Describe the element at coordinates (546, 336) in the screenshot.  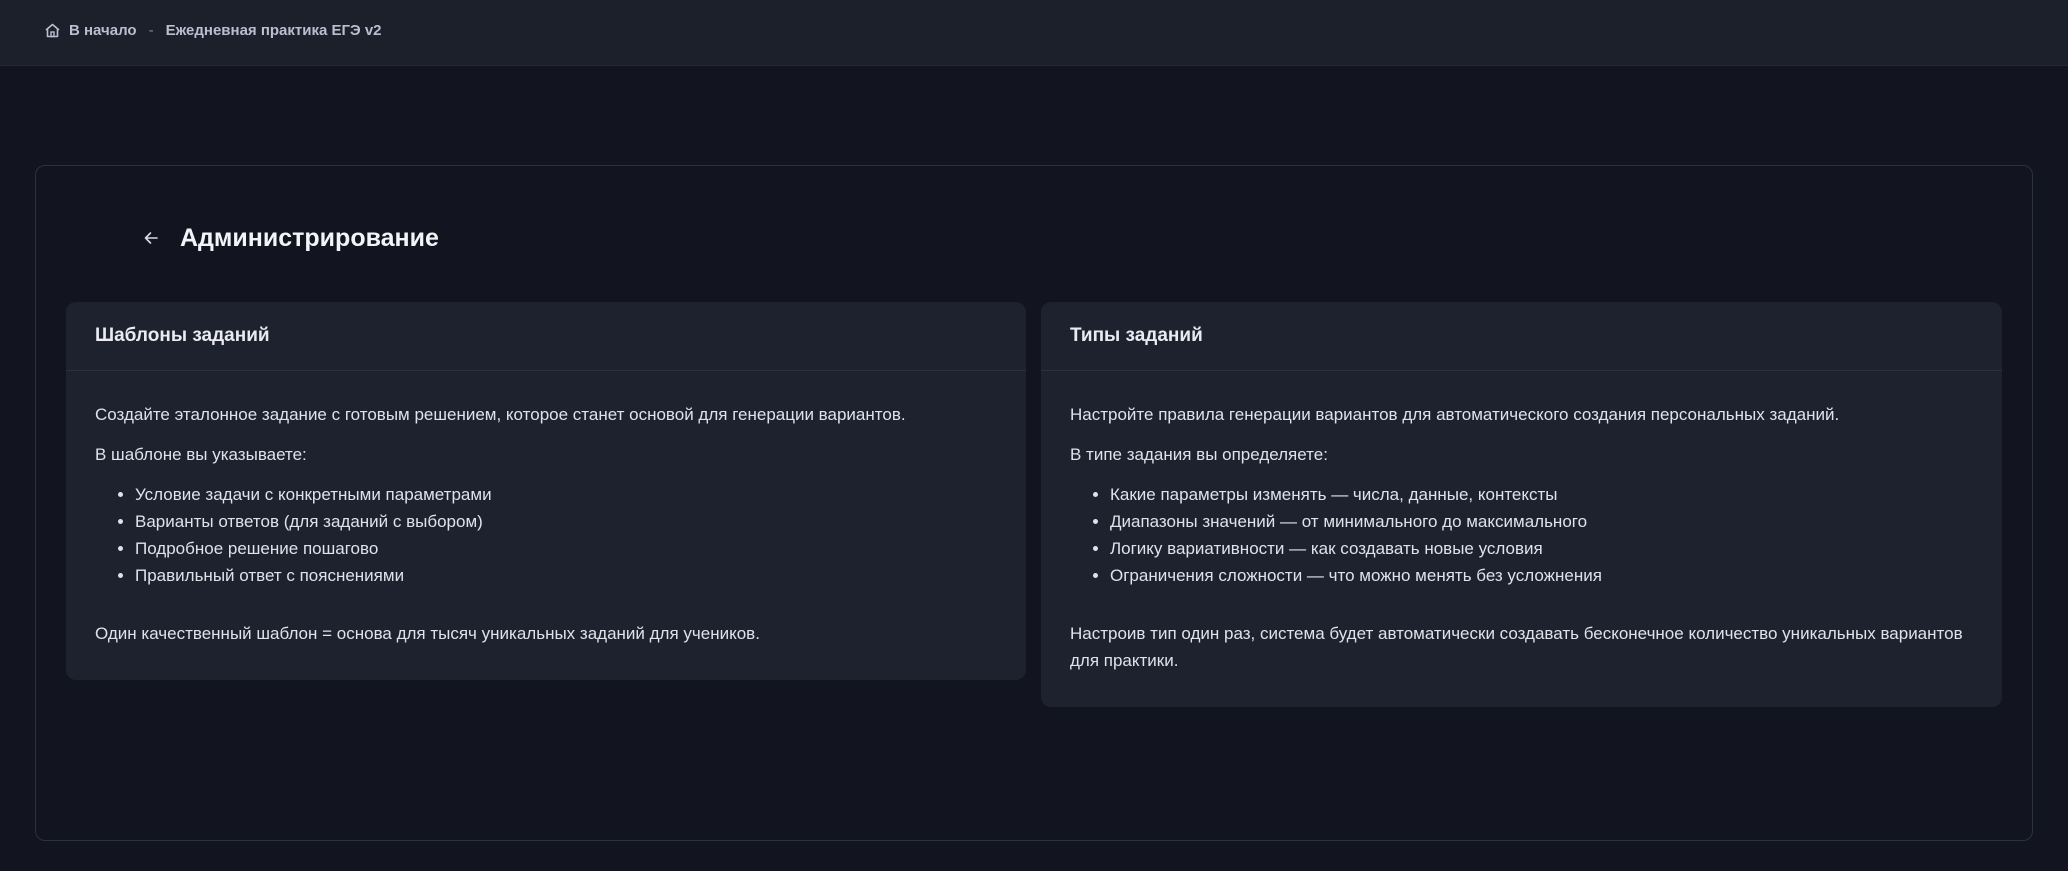
I see `templates-panel-title: Шаблоны заданий` at that location.